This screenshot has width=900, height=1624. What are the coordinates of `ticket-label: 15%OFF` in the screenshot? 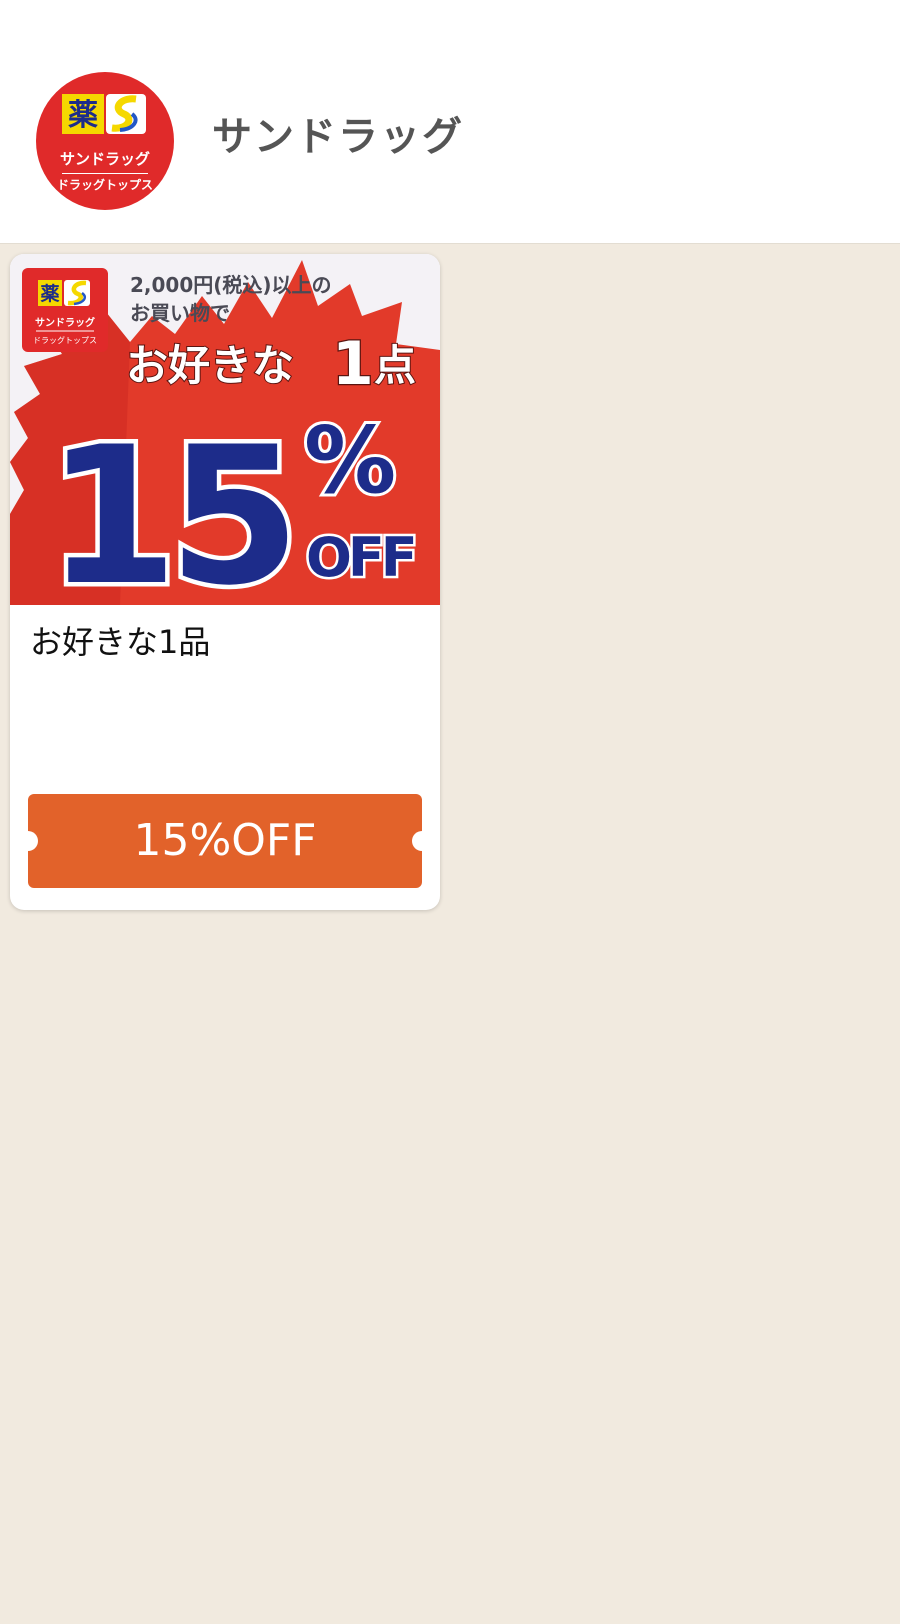 It's located at (225, 840).